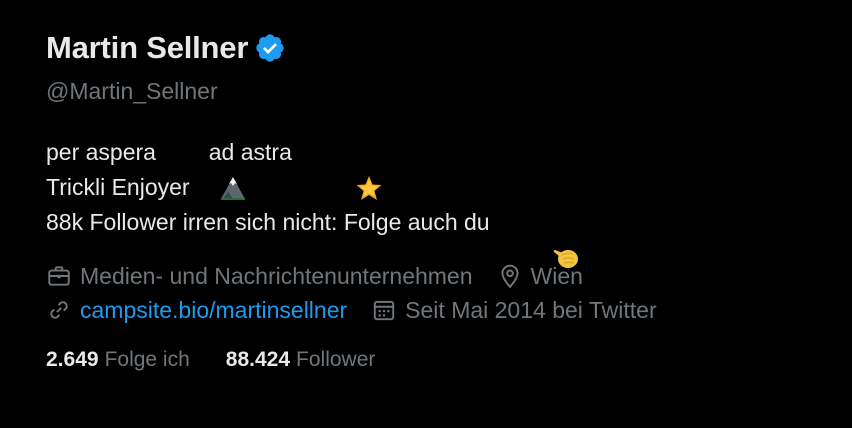 The height and width of the screenshot is (428, 852). I want to click on follow-stats: 2.649 Folge ich 88.424 Follower, so click(441, 360).